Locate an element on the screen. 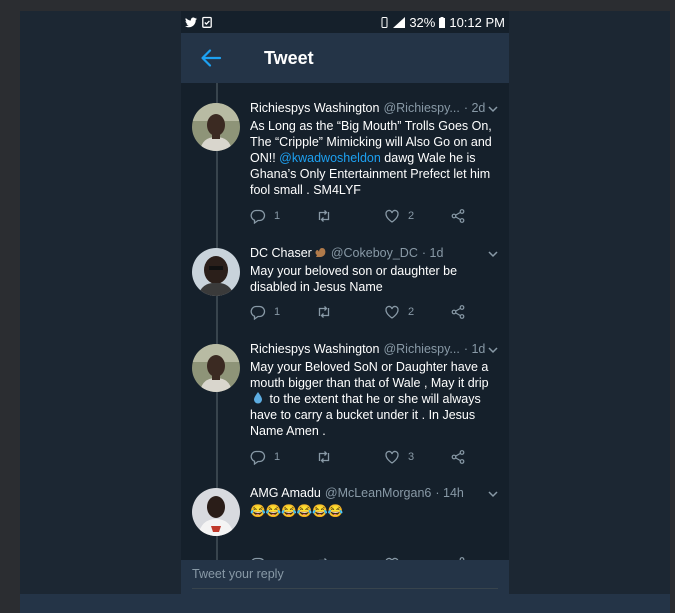 The width and height of the screenshot is (675, 613). tweet-header: Richiespys Washington @Richiespy... · 2d is located at coordinates (374, 108).